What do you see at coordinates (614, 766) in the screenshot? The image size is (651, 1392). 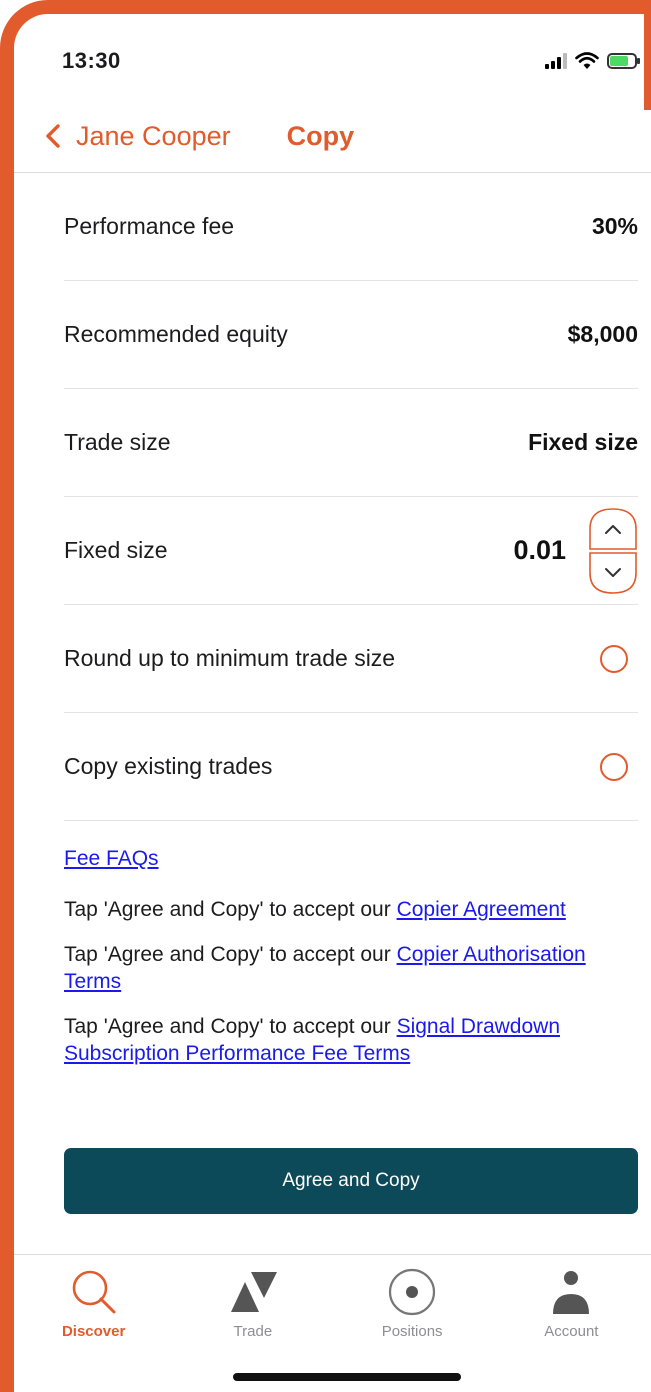 I see `copy-existing-radio` at bounding box center [614, 766].